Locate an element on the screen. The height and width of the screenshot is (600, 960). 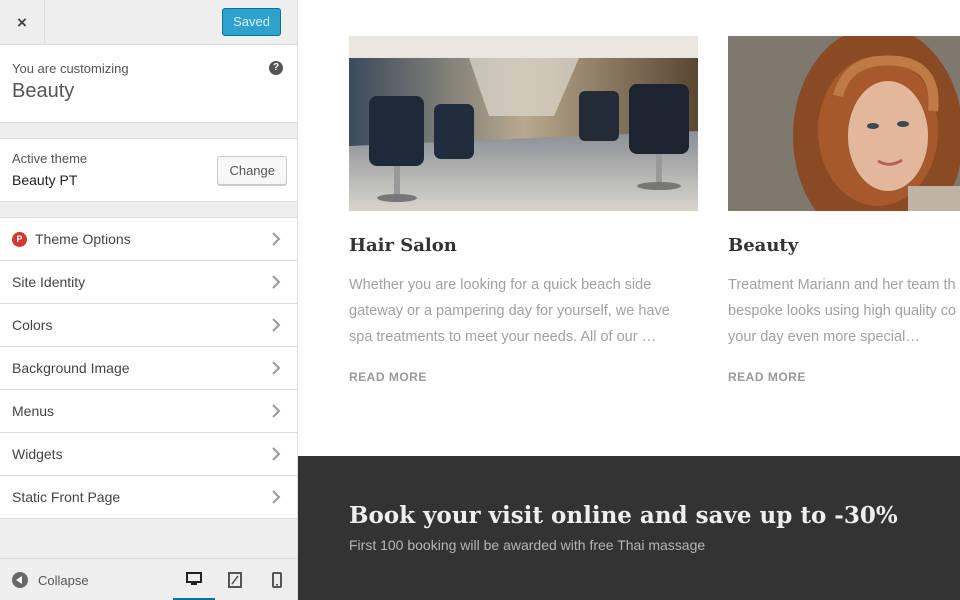
section-label: Static Front Page is located at coordinates (66, 497).